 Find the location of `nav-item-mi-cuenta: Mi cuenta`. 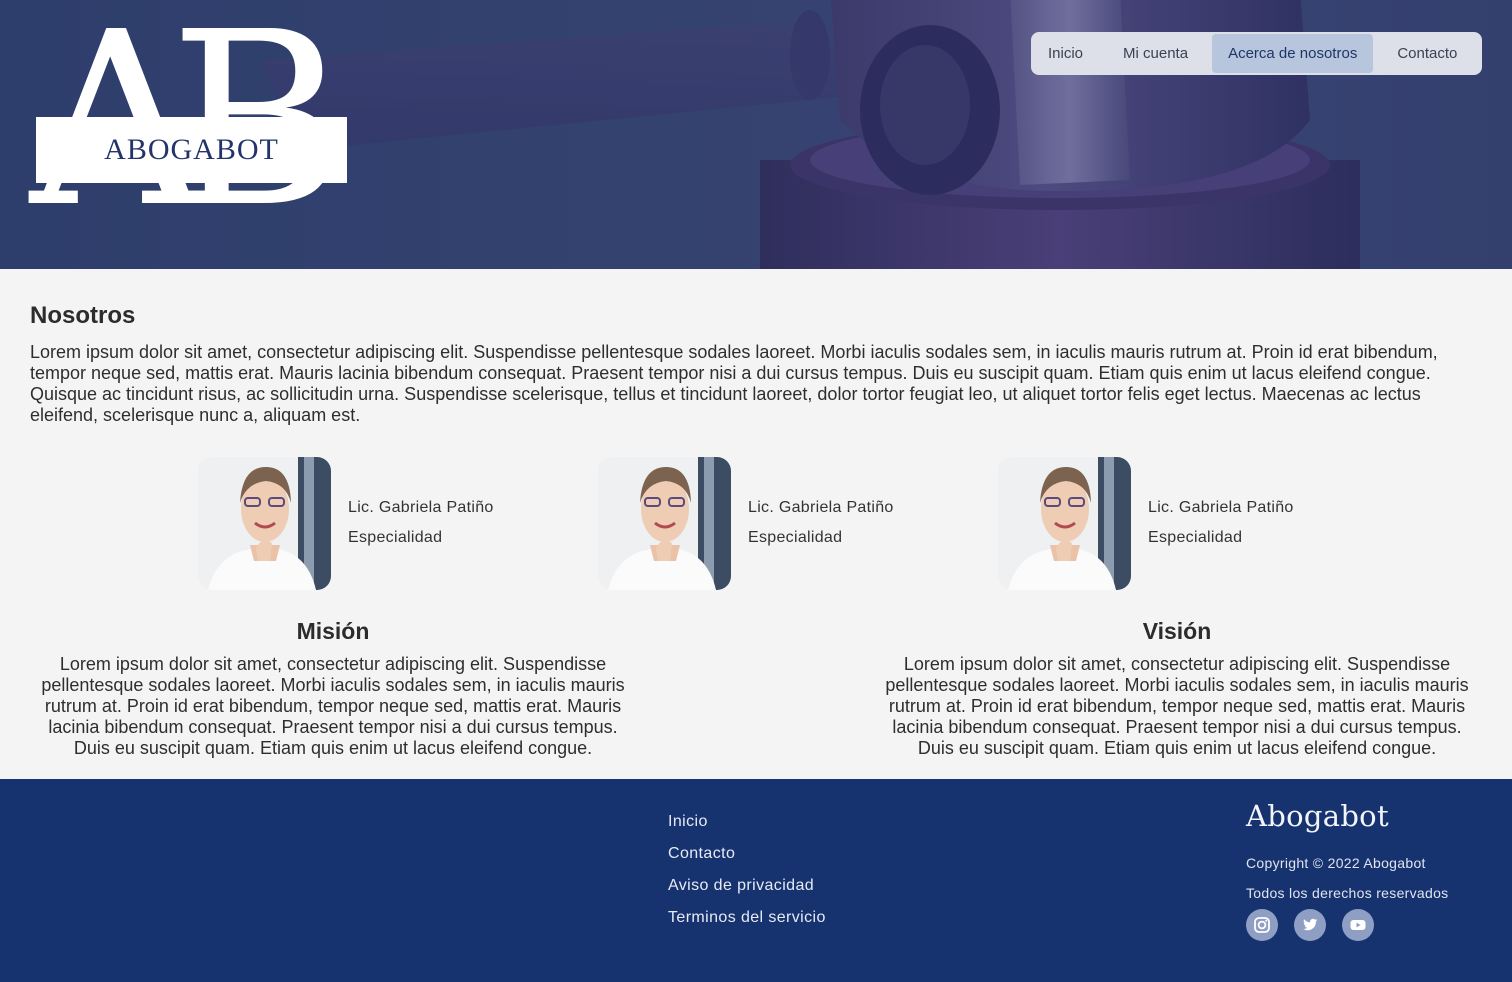

nav-item-mi-cuenta: Mi cuenta is located at coordinates (1154, 53).